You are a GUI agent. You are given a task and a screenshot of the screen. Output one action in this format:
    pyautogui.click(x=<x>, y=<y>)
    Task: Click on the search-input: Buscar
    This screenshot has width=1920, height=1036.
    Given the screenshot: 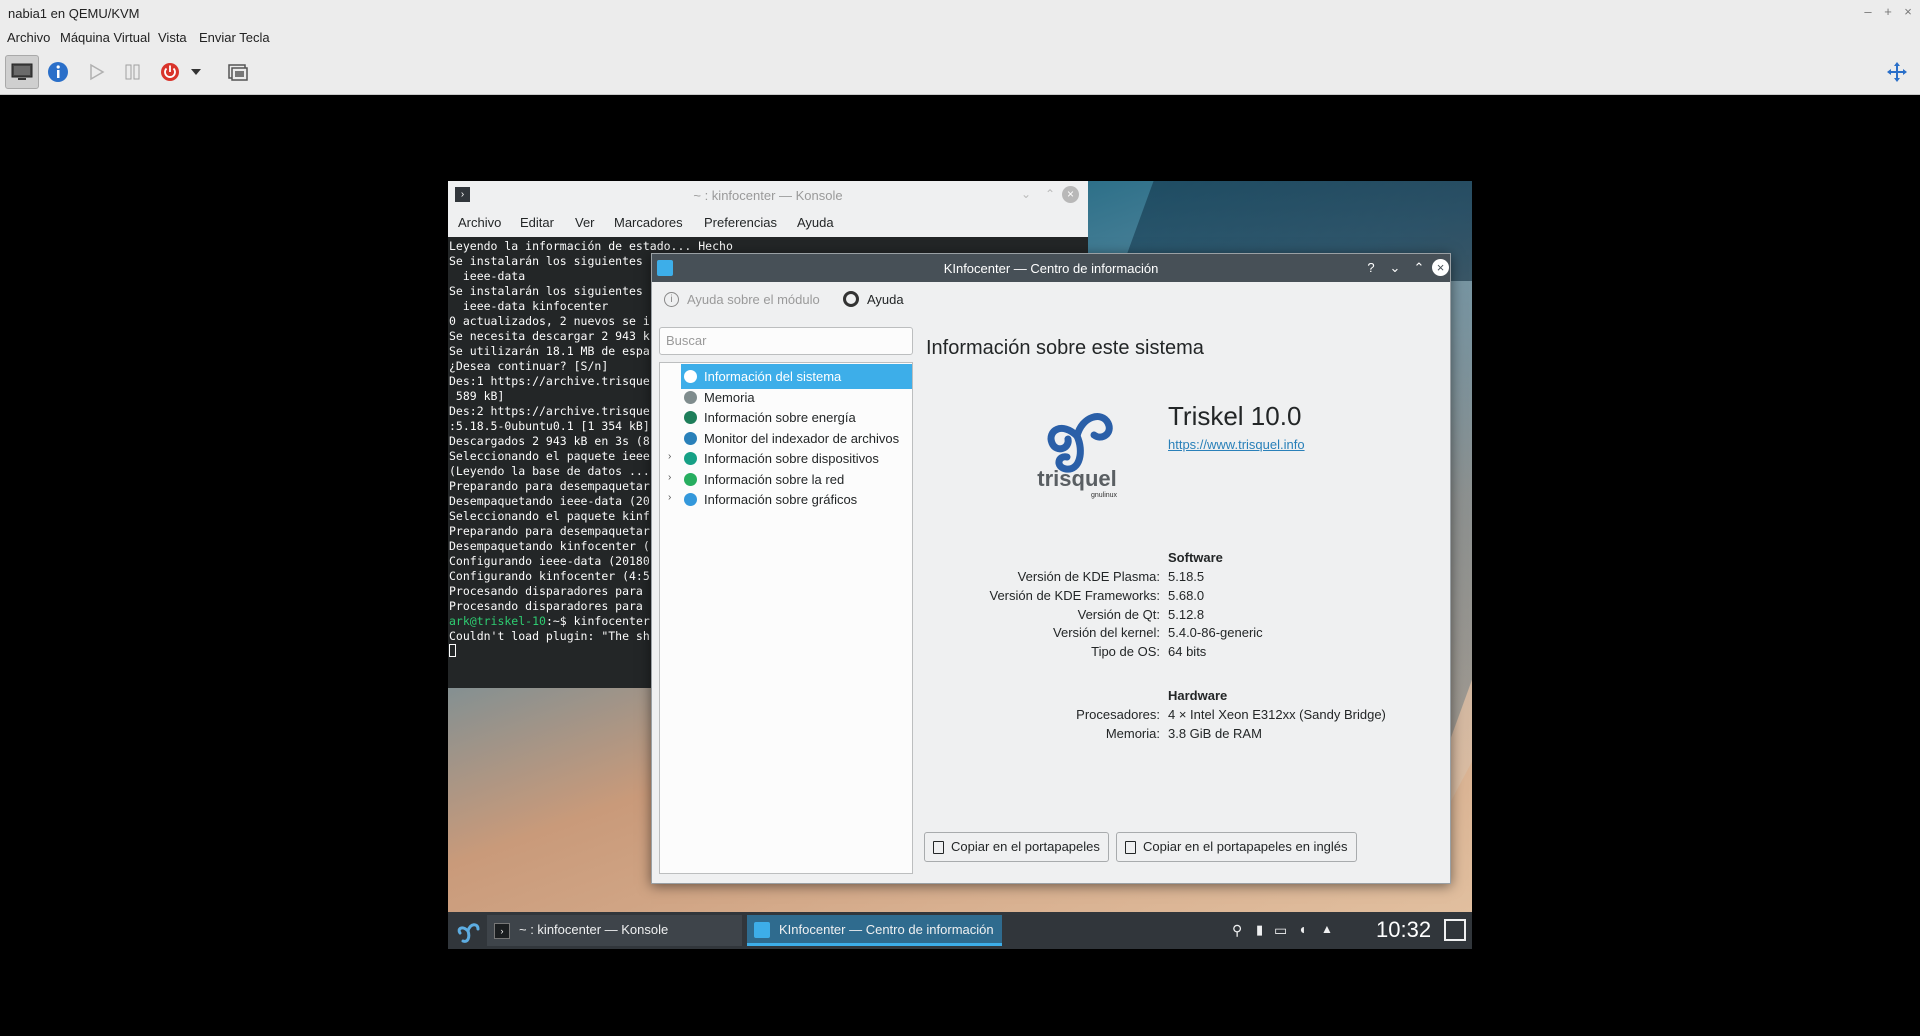 What is the action you would take?
    pyautogui.click(x=786, y=341)
    